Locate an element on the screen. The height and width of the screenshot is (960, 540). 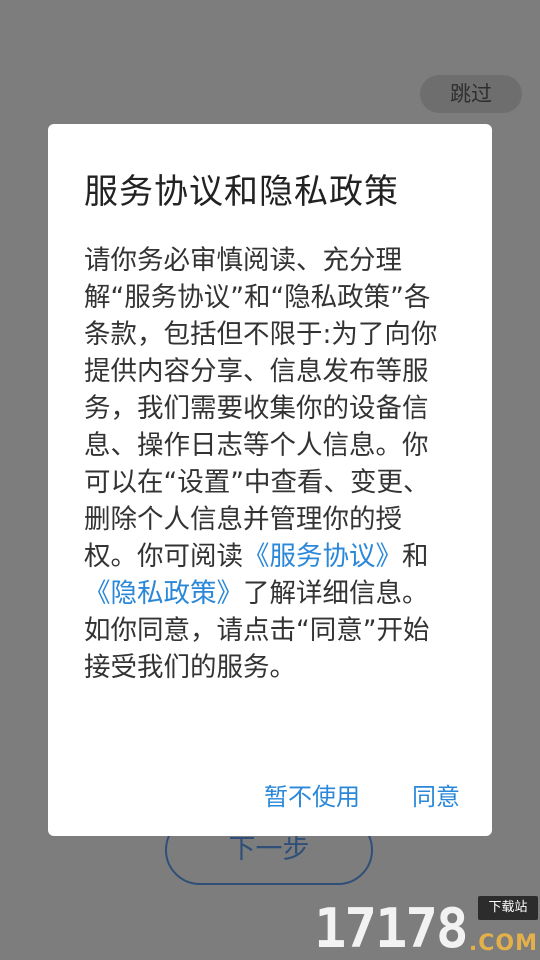
service-agreement-link: 《服务协议》 is located at coordinates (322, 556).